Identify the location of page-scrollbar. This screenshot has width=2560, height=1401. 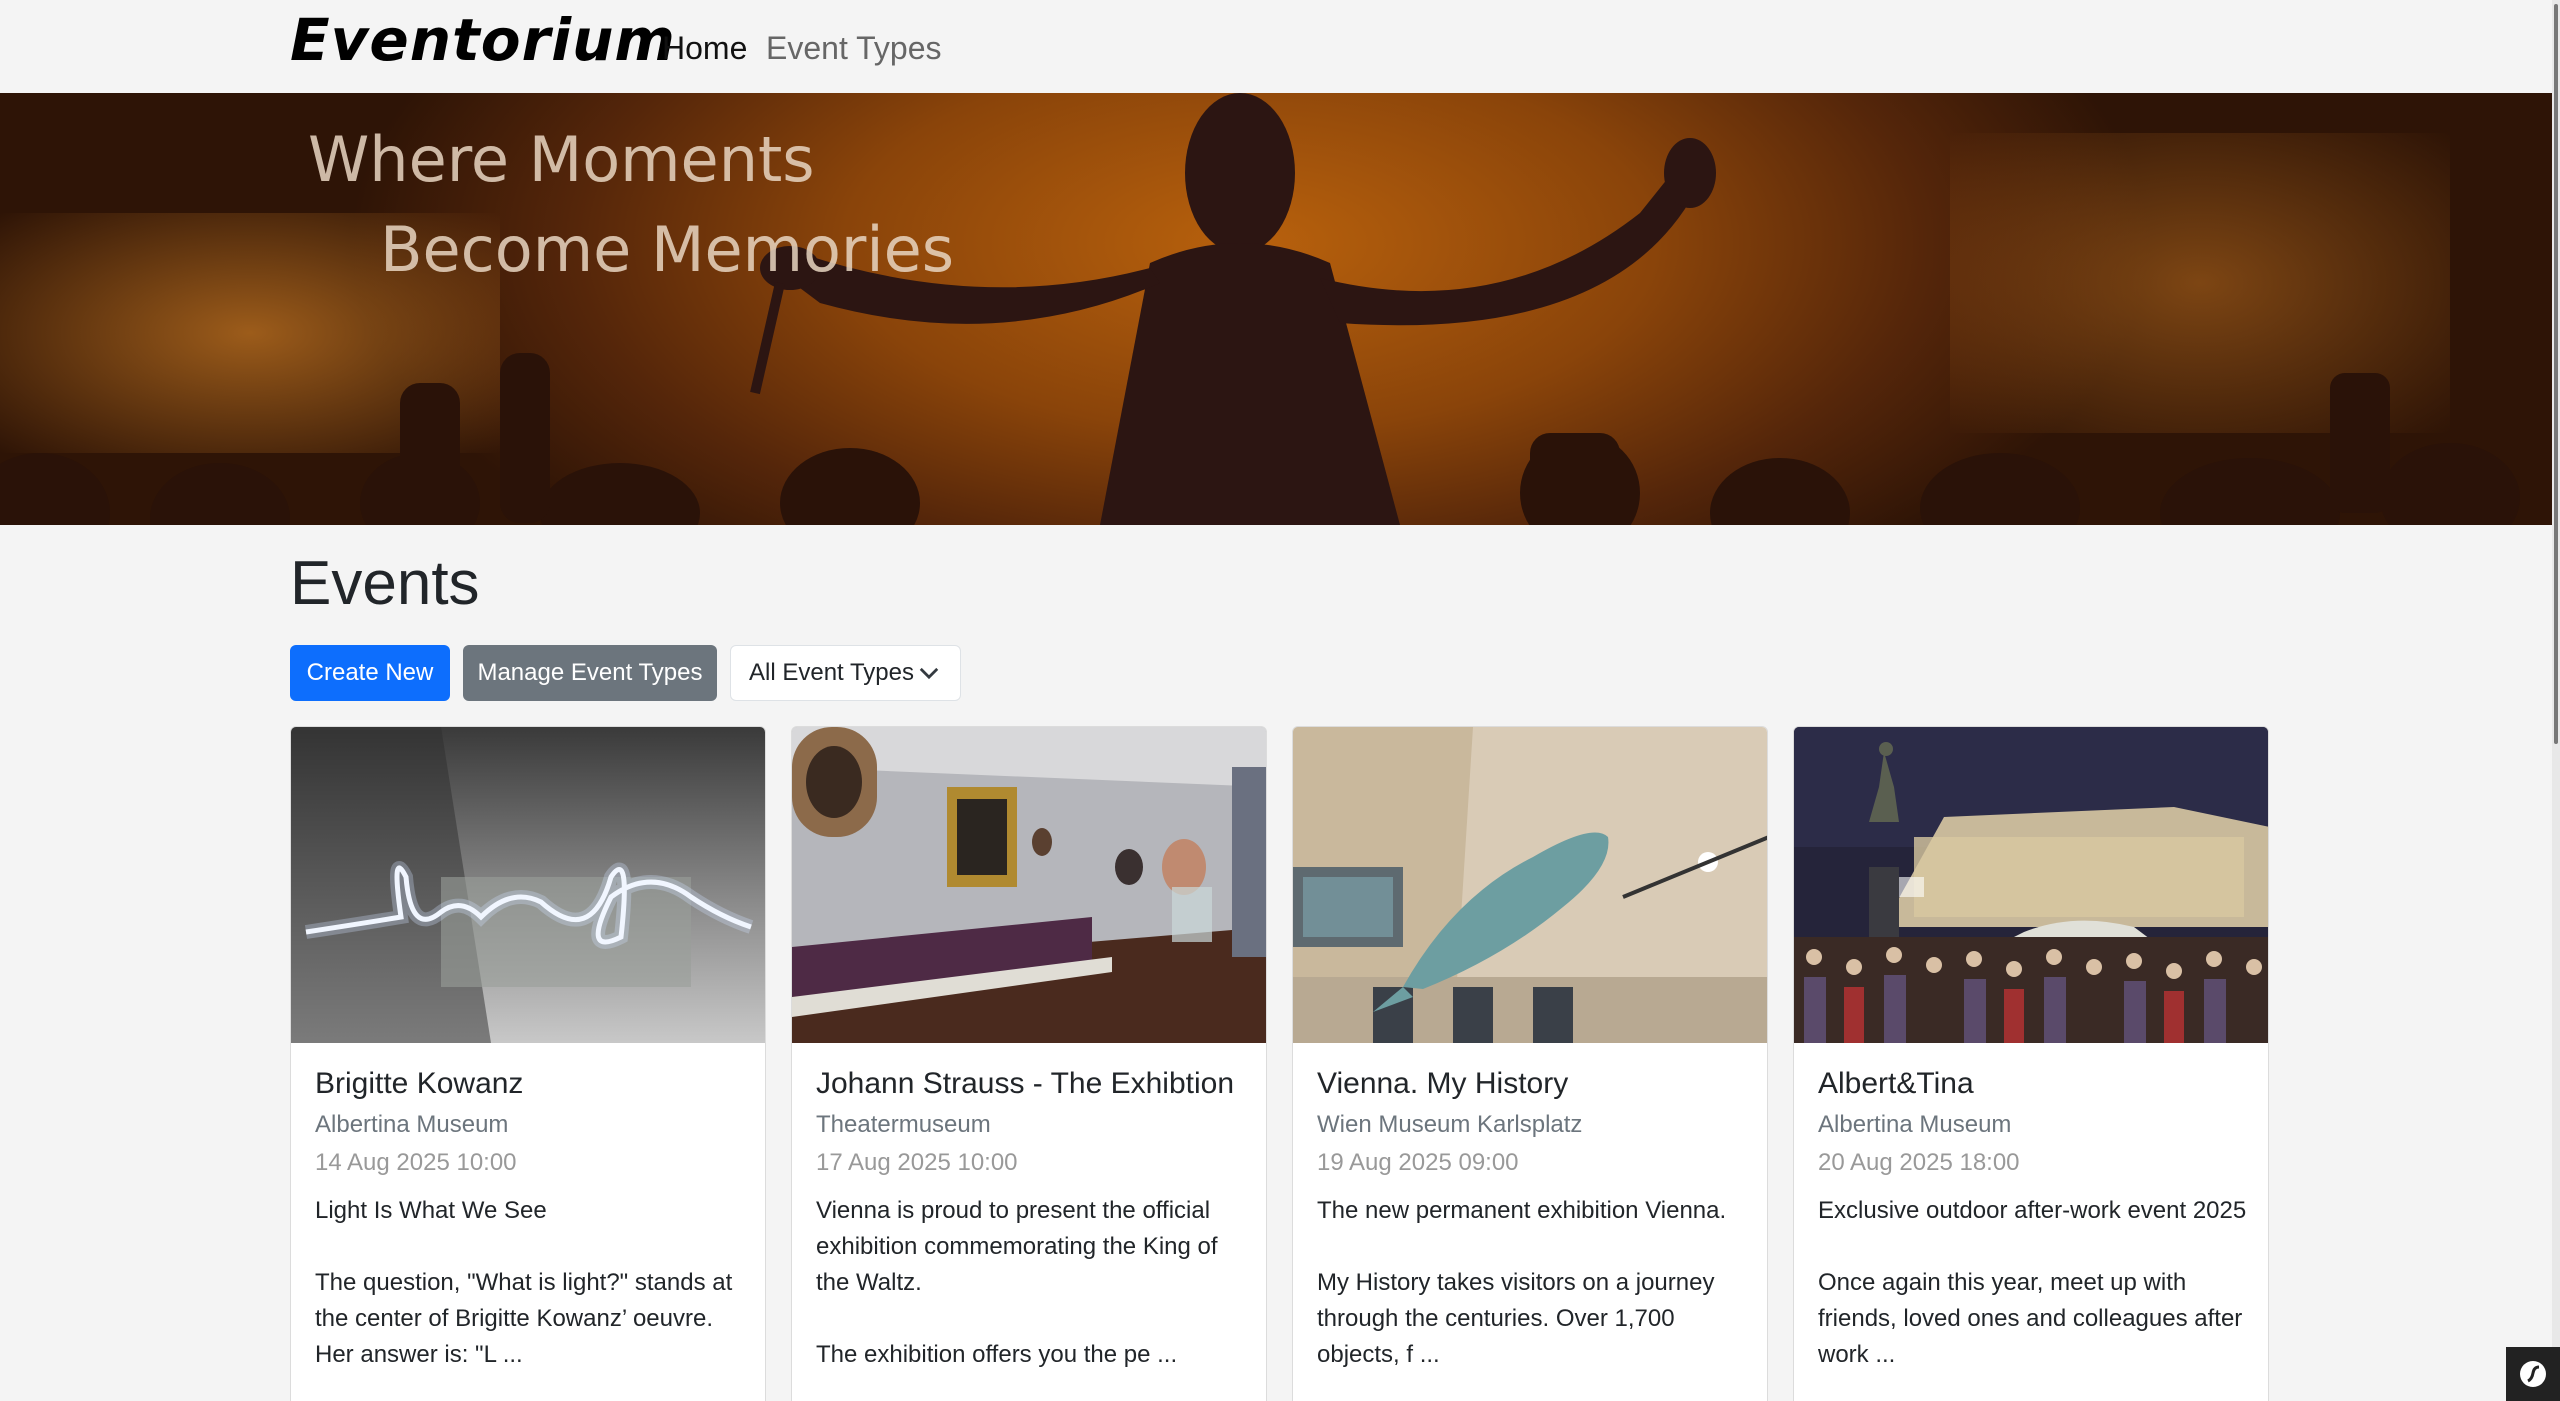
(2556, 700).